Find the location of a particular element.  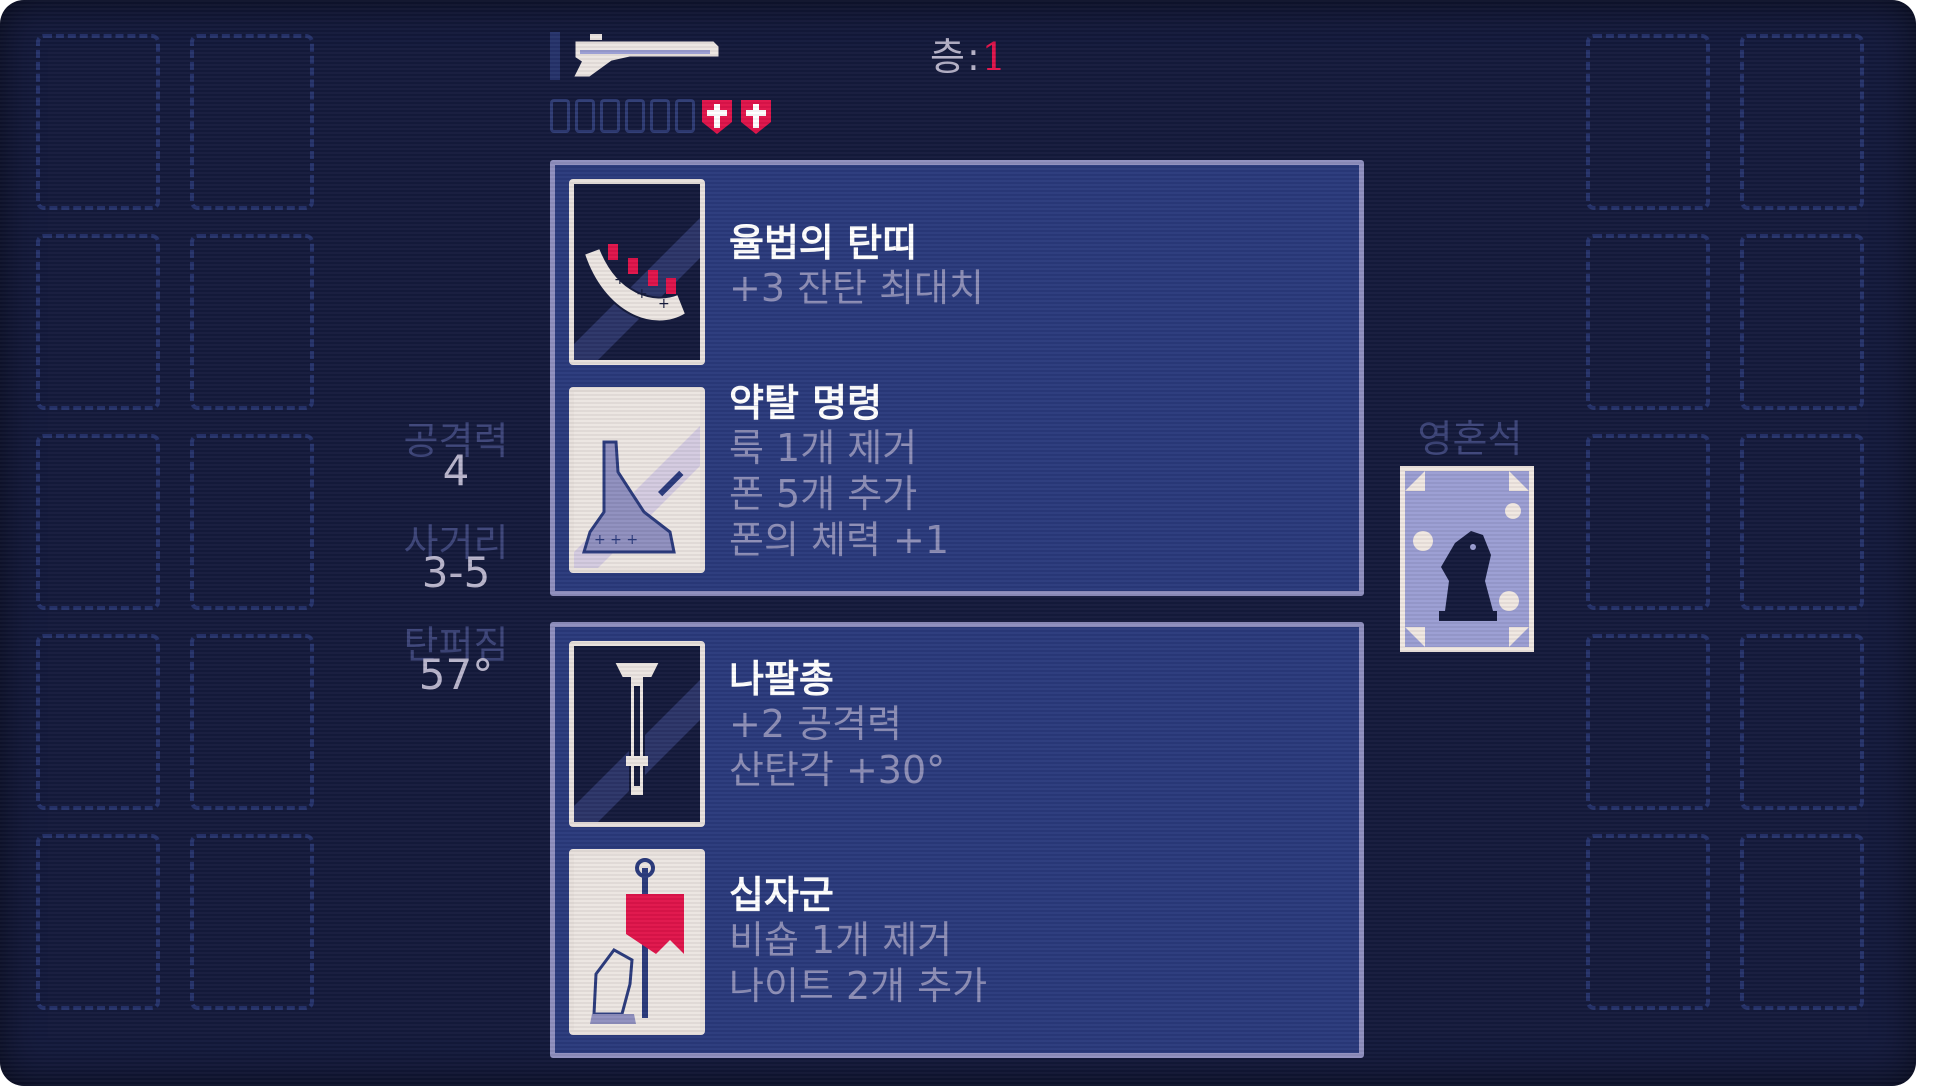

item-ammo-belt: 율법의 탄띠 +3 잔탄 최대치 is located at coordinates (856, 266).